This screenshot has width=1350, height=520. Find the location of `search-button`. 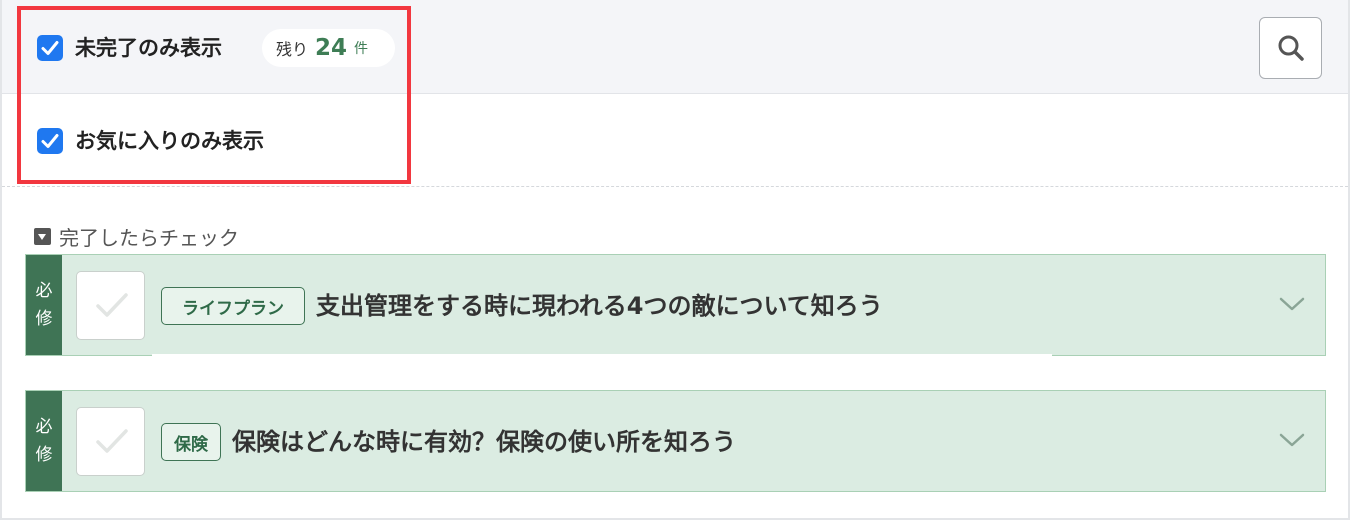

search-button is located at coordinates (1290, 48).